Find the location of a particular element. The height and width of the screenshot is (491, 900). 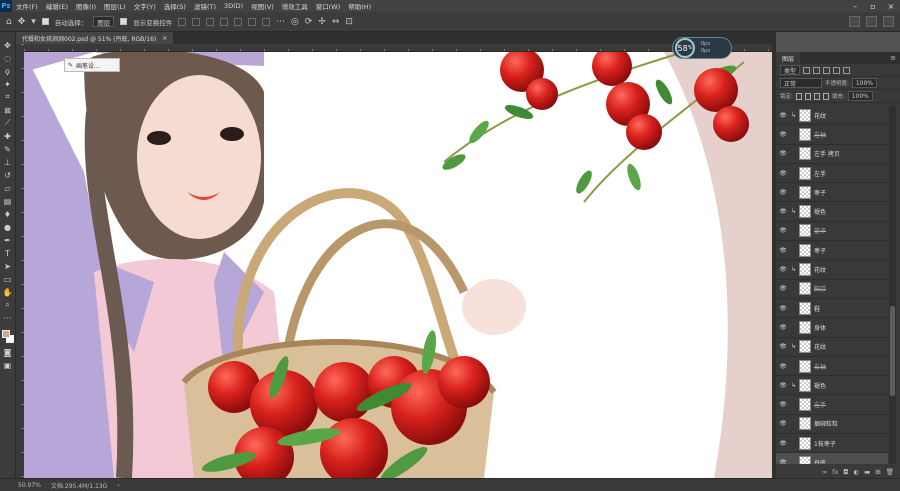

horizontal-ruler is located at coordinates (398, 48).